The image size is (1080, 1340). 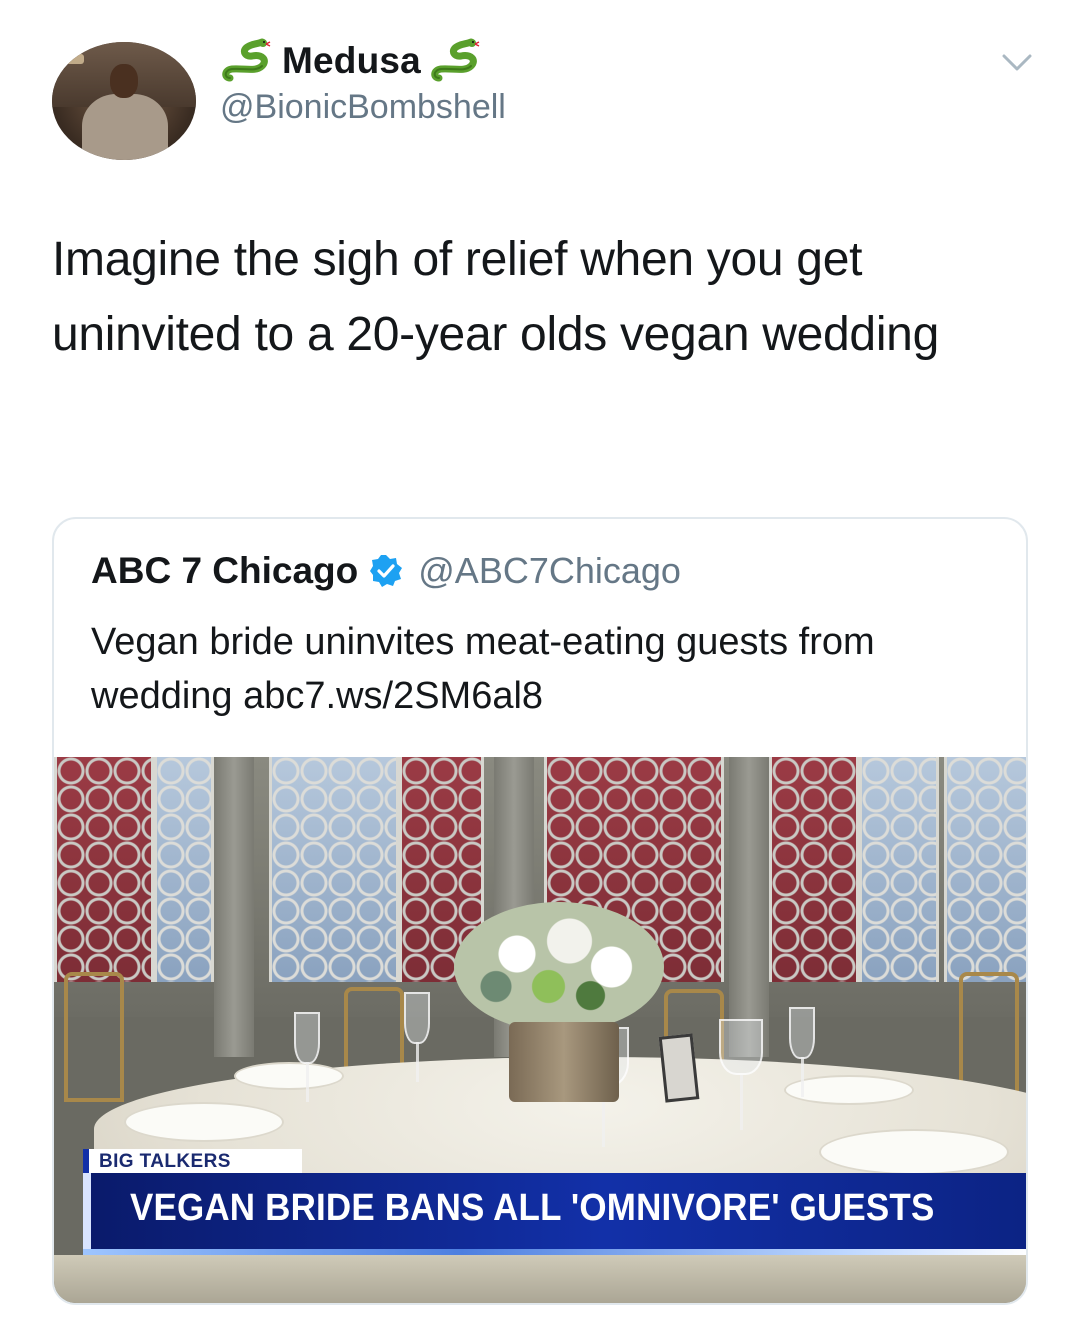 I want to click on chyron-tag: BIG TALKERS, so click(x=192, y=1162).